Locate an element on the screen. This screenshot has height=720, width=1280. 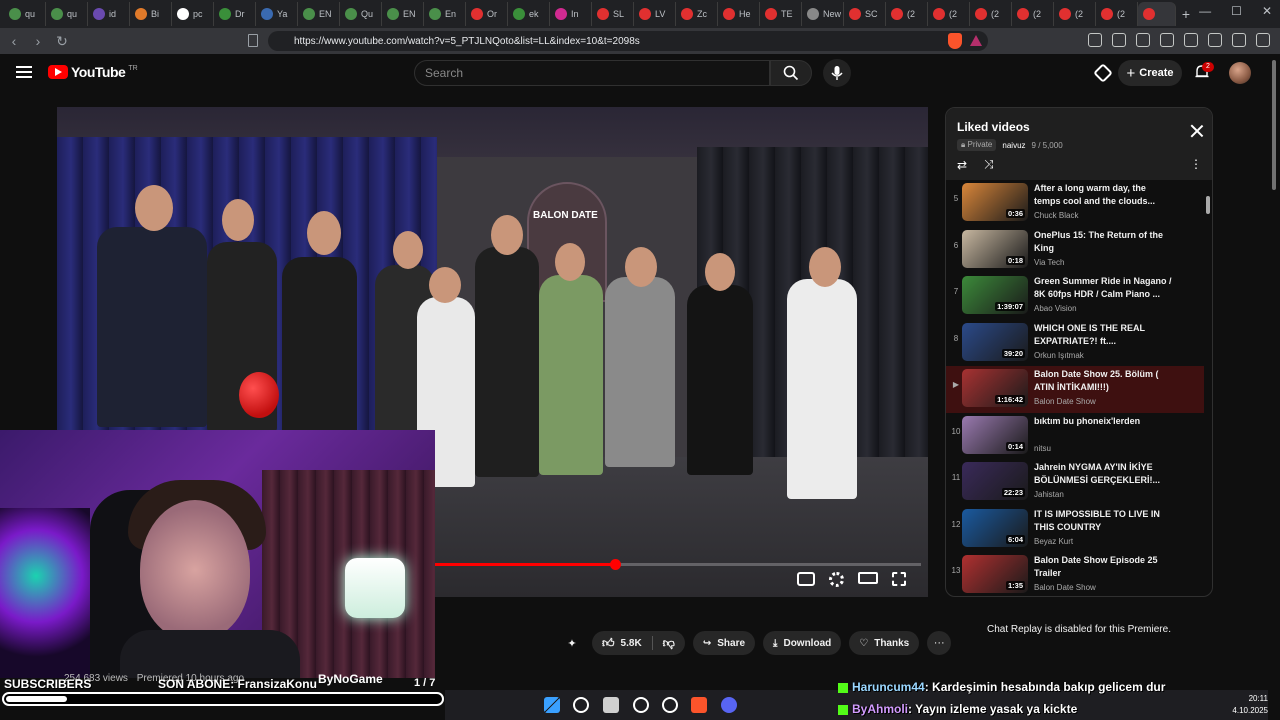
taskbar-search-icon is located at coordinates (581, 705).